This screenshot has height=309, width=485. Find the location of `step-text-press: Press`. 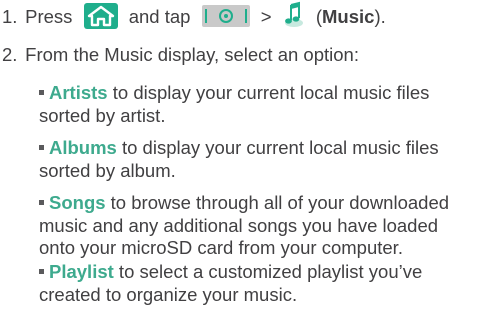

step-text-press: Press is located at coordinates (49, 16).